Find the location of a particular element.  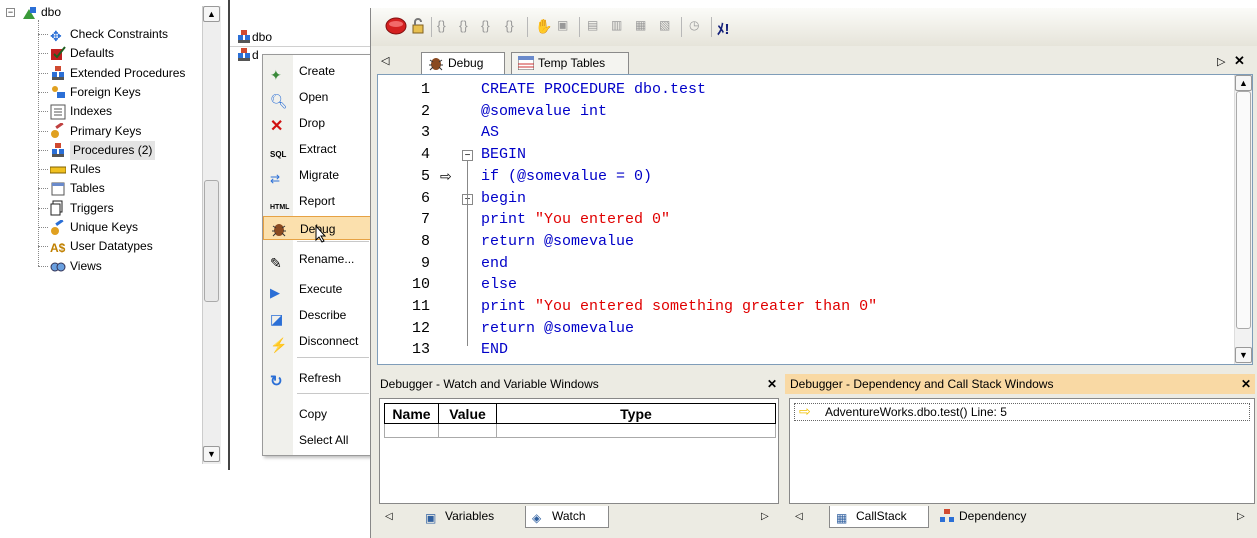

menu-item-refresh: ↻ Refresh is located at coordinates (317, 378).